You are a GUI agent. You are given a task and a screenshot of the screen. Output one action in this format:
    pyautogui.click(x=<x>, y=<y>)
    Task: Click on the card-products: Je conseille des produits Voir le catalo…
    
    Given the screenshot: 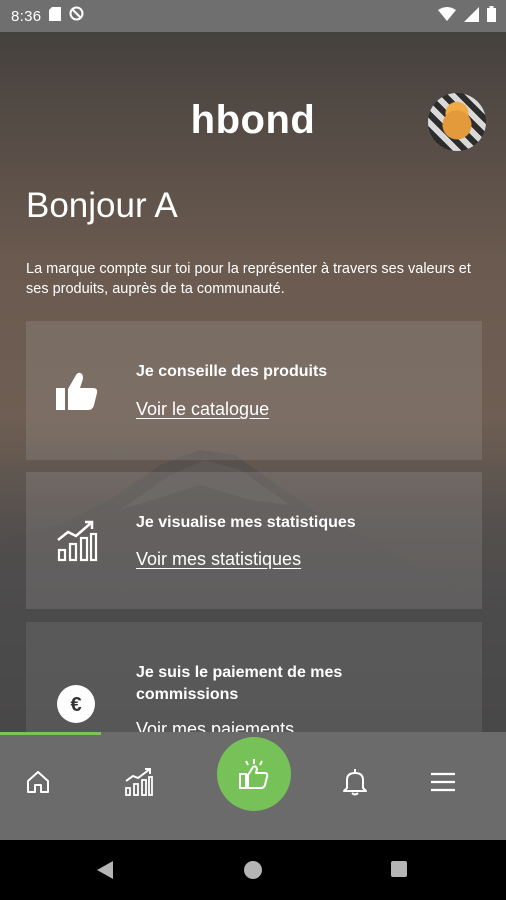 What is the action you would take?
    pyautogui.click(x=254, y=390)
    